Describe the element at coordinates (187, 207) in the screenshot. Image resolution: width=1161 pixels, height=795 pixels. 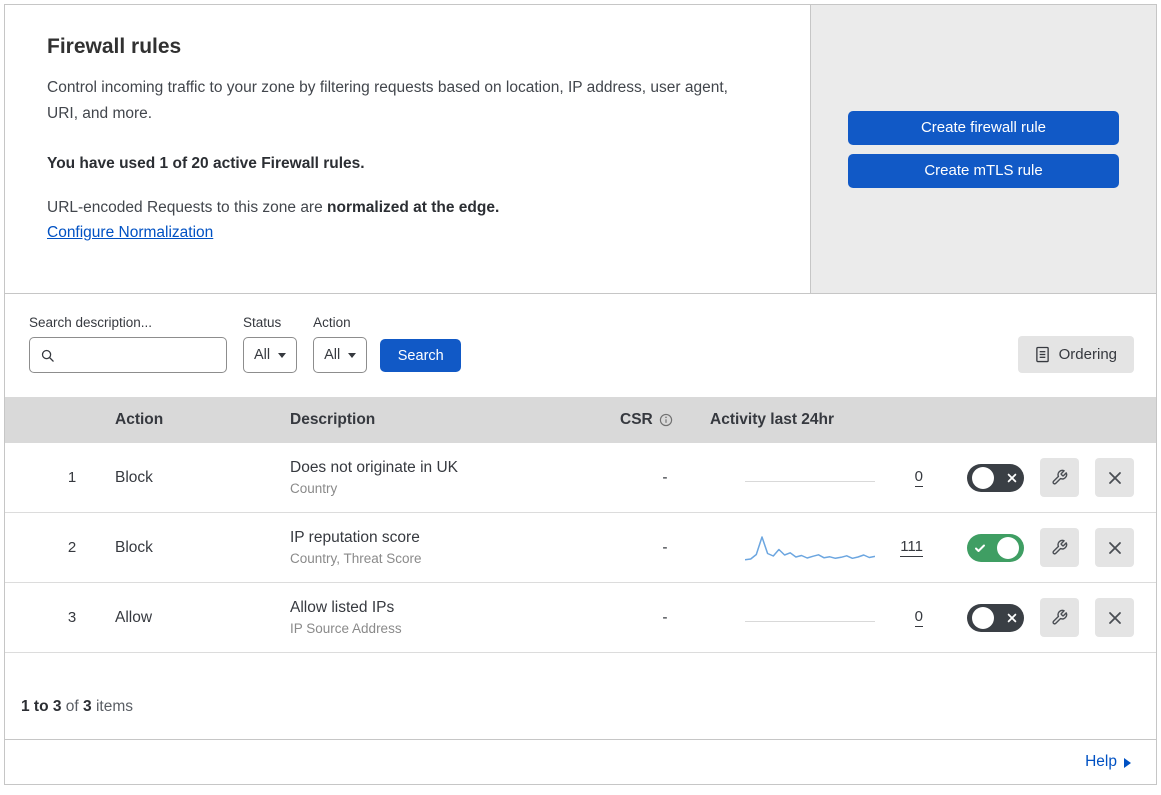
I see `normalization-prefix: URL-encoded Requests to this zone are` at that location.